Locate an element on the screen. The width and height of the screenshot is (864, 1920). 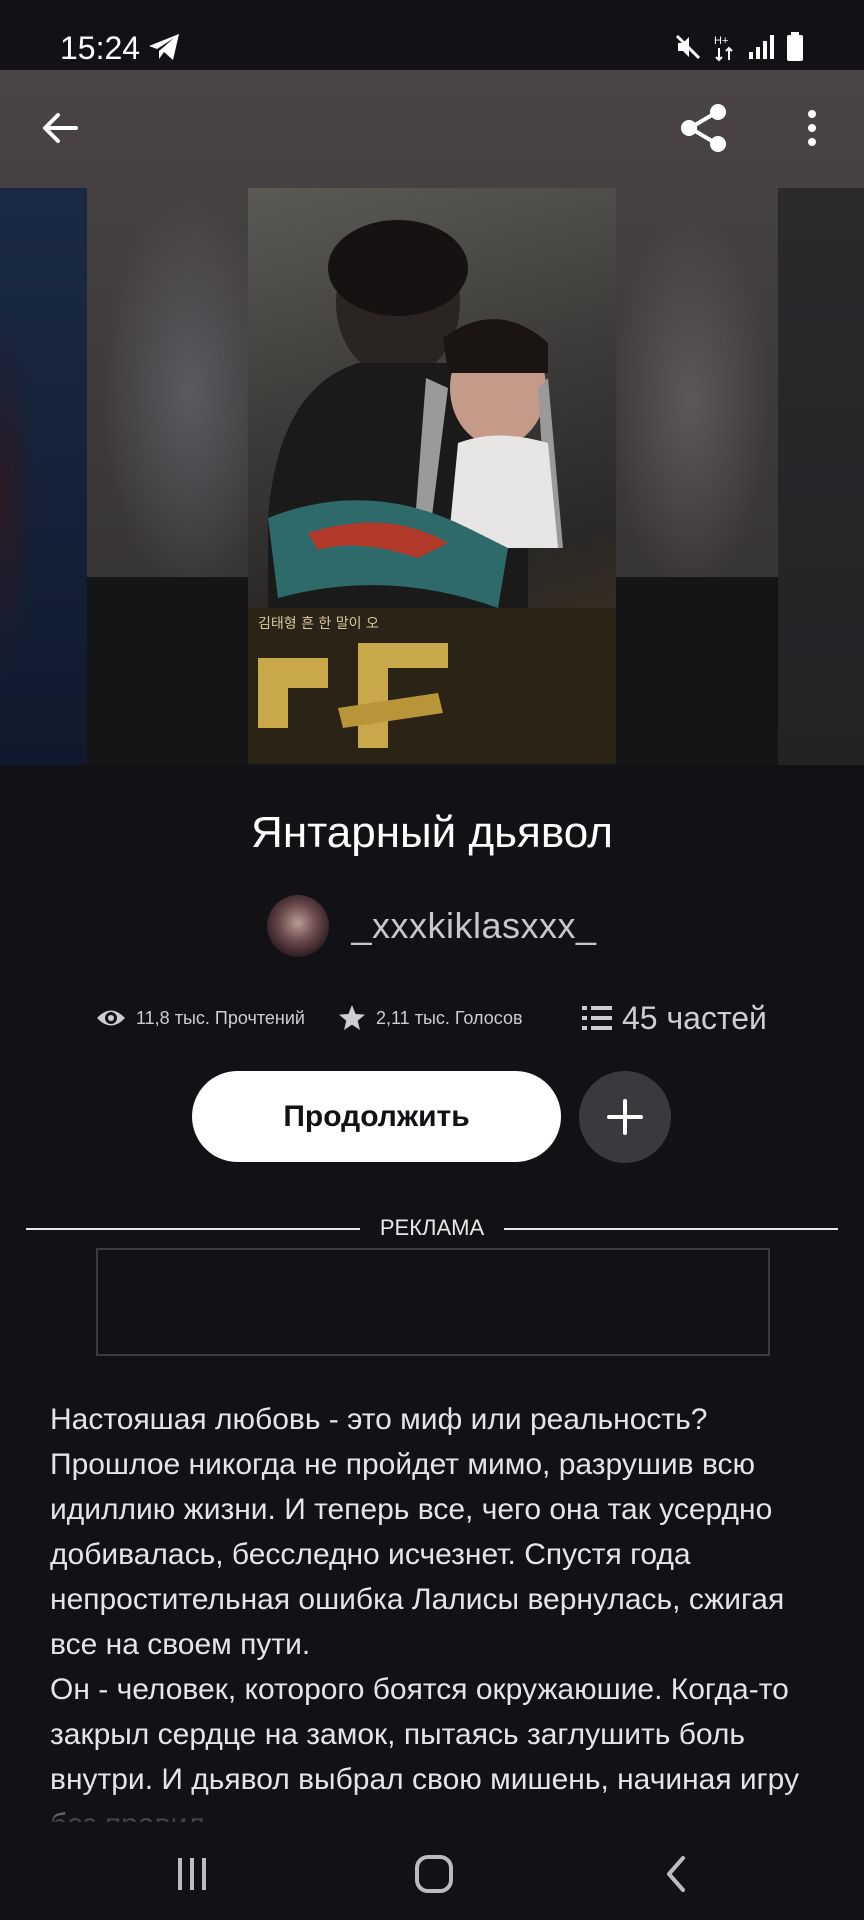
back-arrow-icon is located at coordinates (60, 128).